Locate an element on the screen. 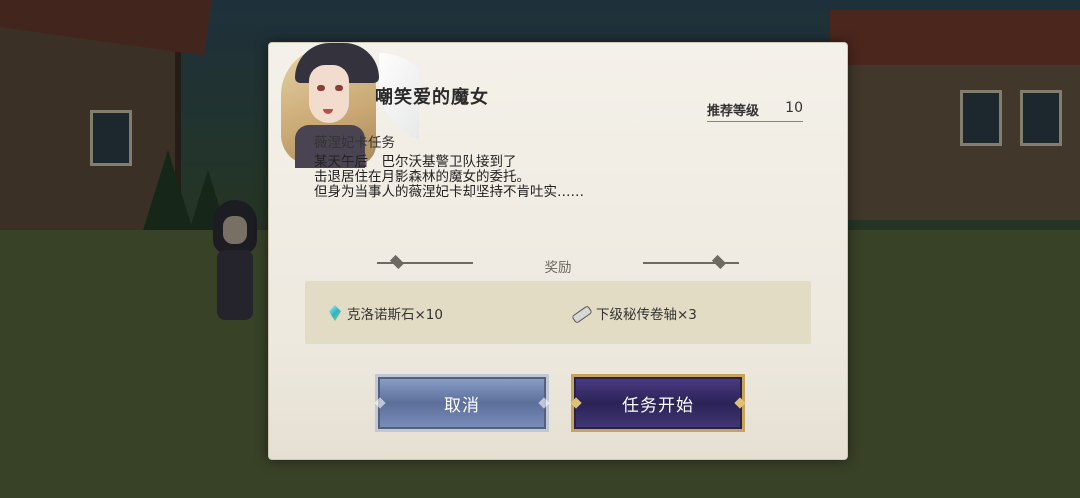 Image resolution: width=1080 pixels, height=498 pixels. quest-description-line: 击退居住在月影森林的魔女的委托。 is located at coordinates (422, 177).